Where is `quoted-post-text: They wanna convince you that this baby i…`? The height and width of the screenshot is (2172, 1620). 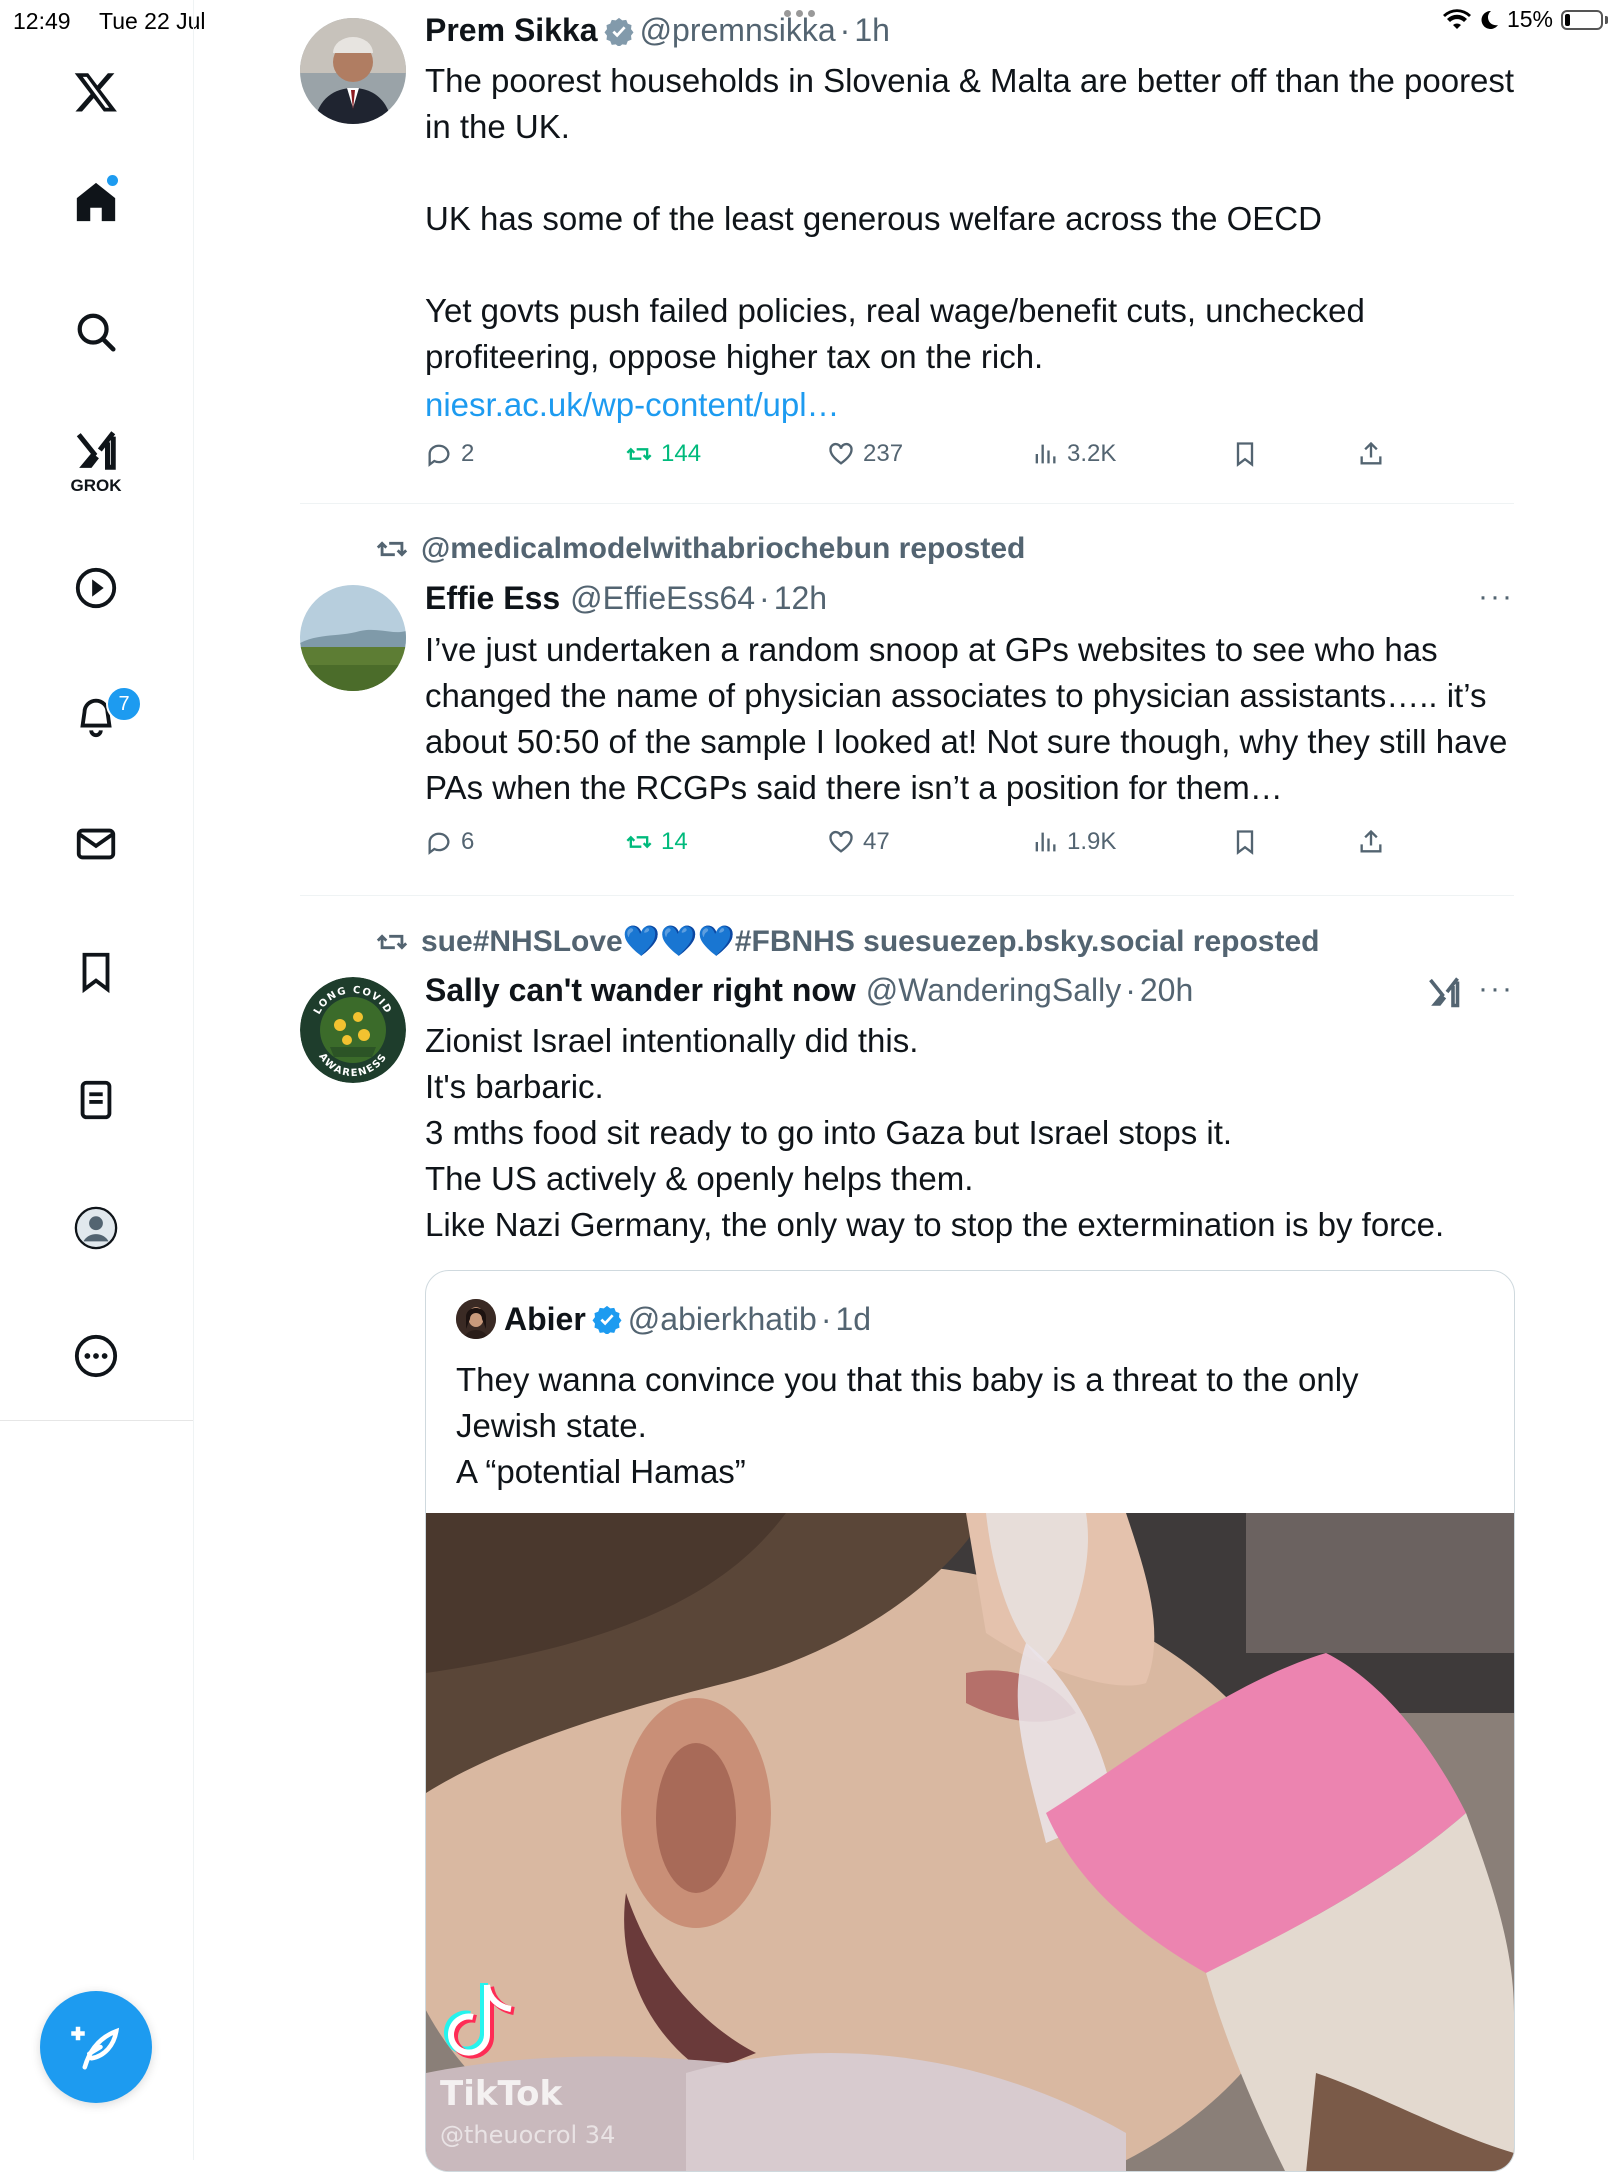
quoted-post-text: They wanna convince you that this baby i… is located at coordinates (907, 1425).